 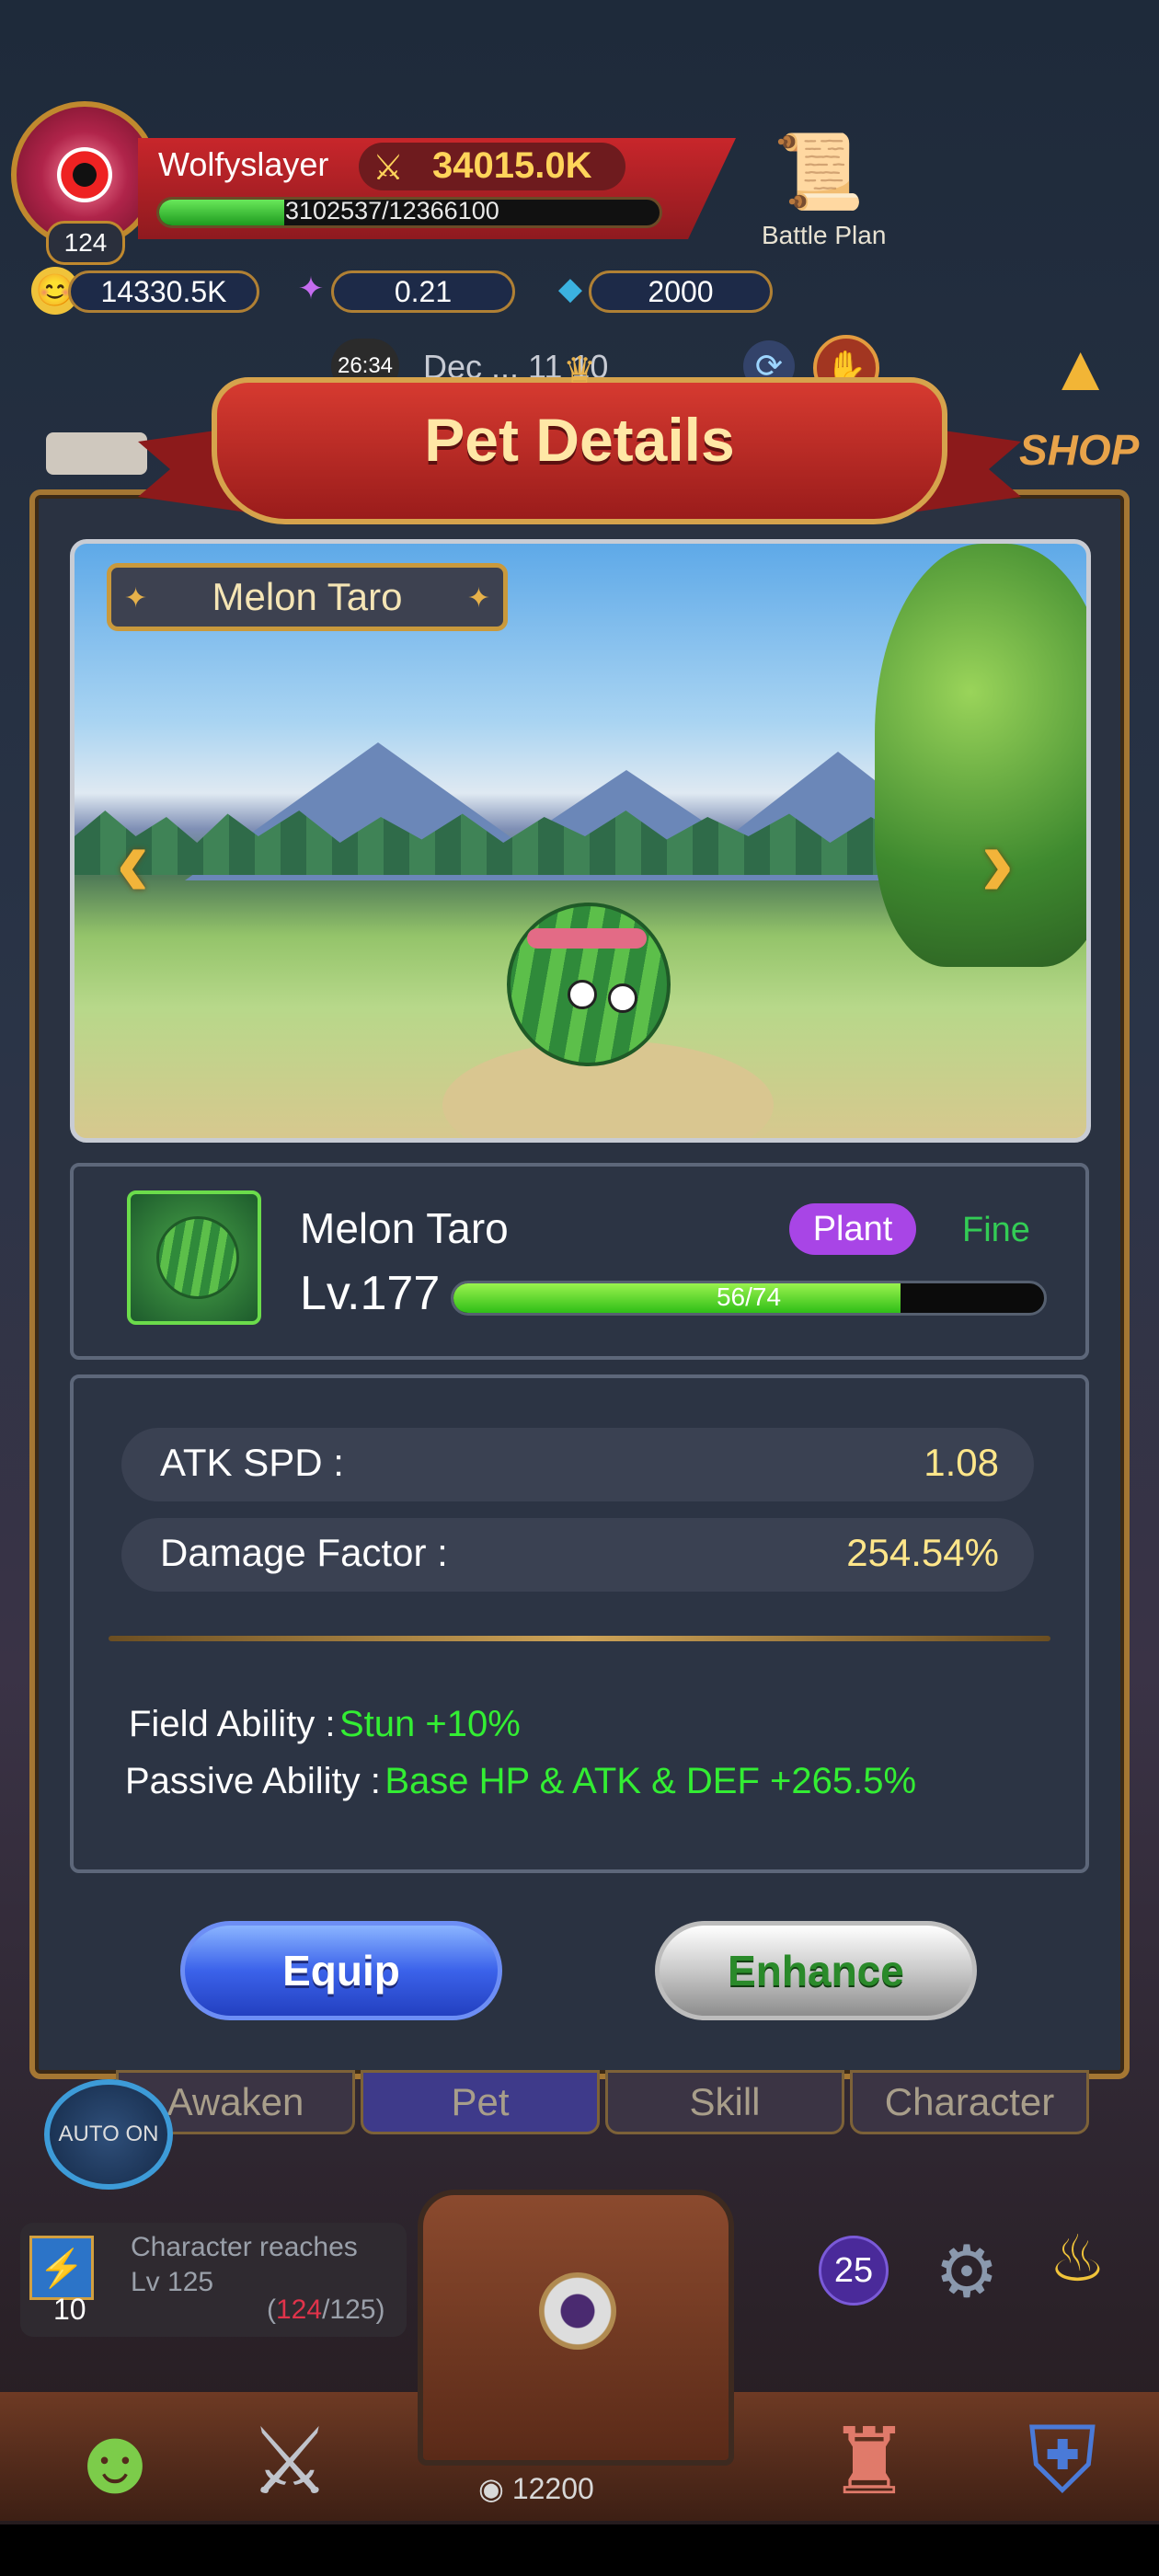 What do you see at coordinates (724, 2102) in the screenshot?
I see `tab-skill: Skill` at bounding box center [724, 2102].